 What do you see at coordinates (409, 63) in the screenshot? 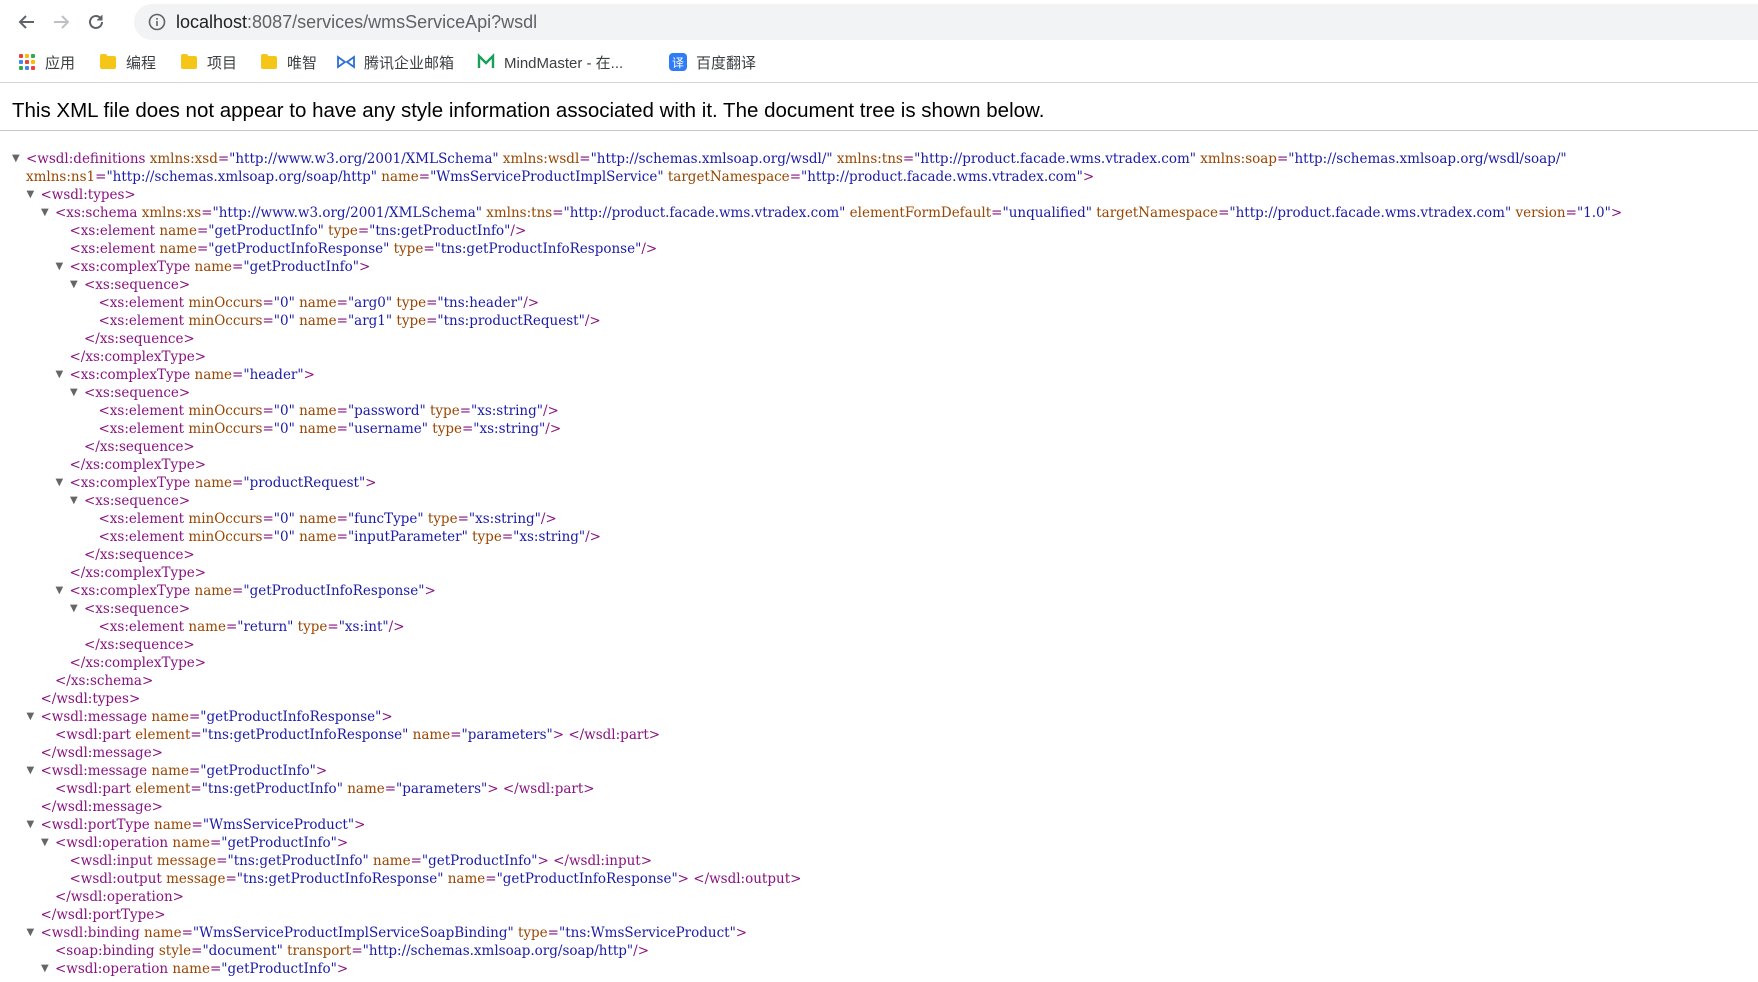
I see `bookmark-label: 腾讯企业邮箱` at bounding box center [409, 63].